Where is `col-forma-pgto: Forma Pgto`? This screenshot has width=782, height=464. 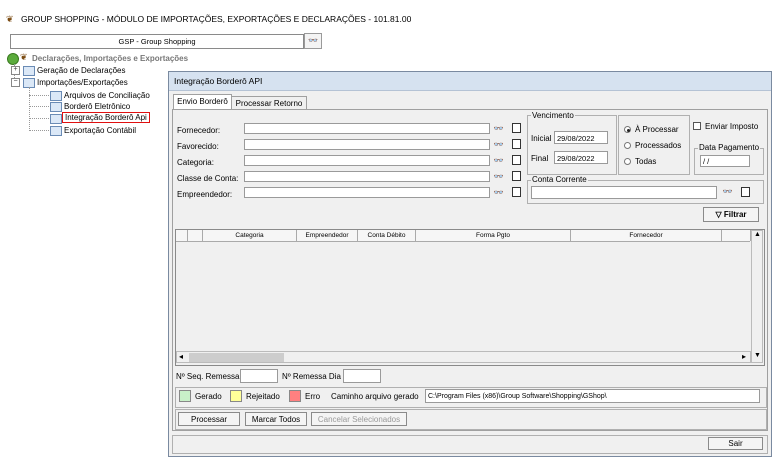 col-forma-pgto: Forma Pgto is located at coordinates (493, 235).